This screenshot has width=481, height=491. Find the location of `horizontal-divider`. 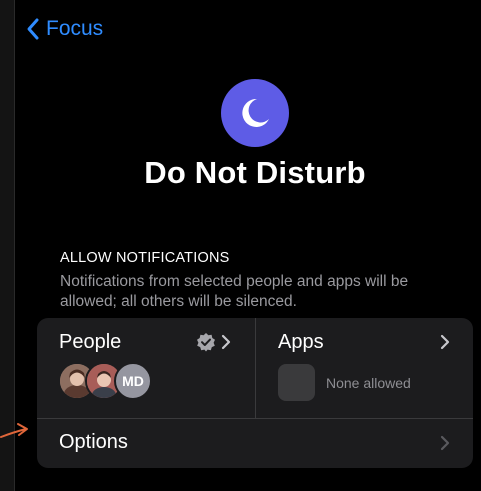

horizontal-divider is located at coordinates (255, 418).